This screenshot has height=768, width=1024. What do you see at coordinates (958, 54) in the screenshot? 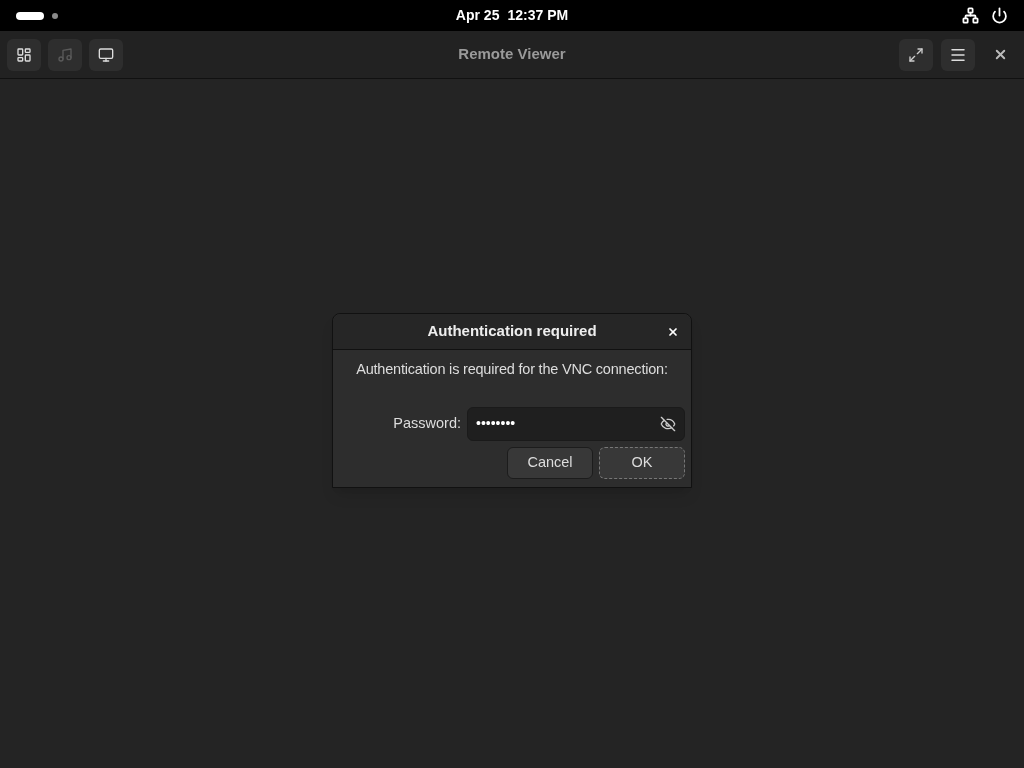
I see `menu-button` at bounding box center [958, 54].